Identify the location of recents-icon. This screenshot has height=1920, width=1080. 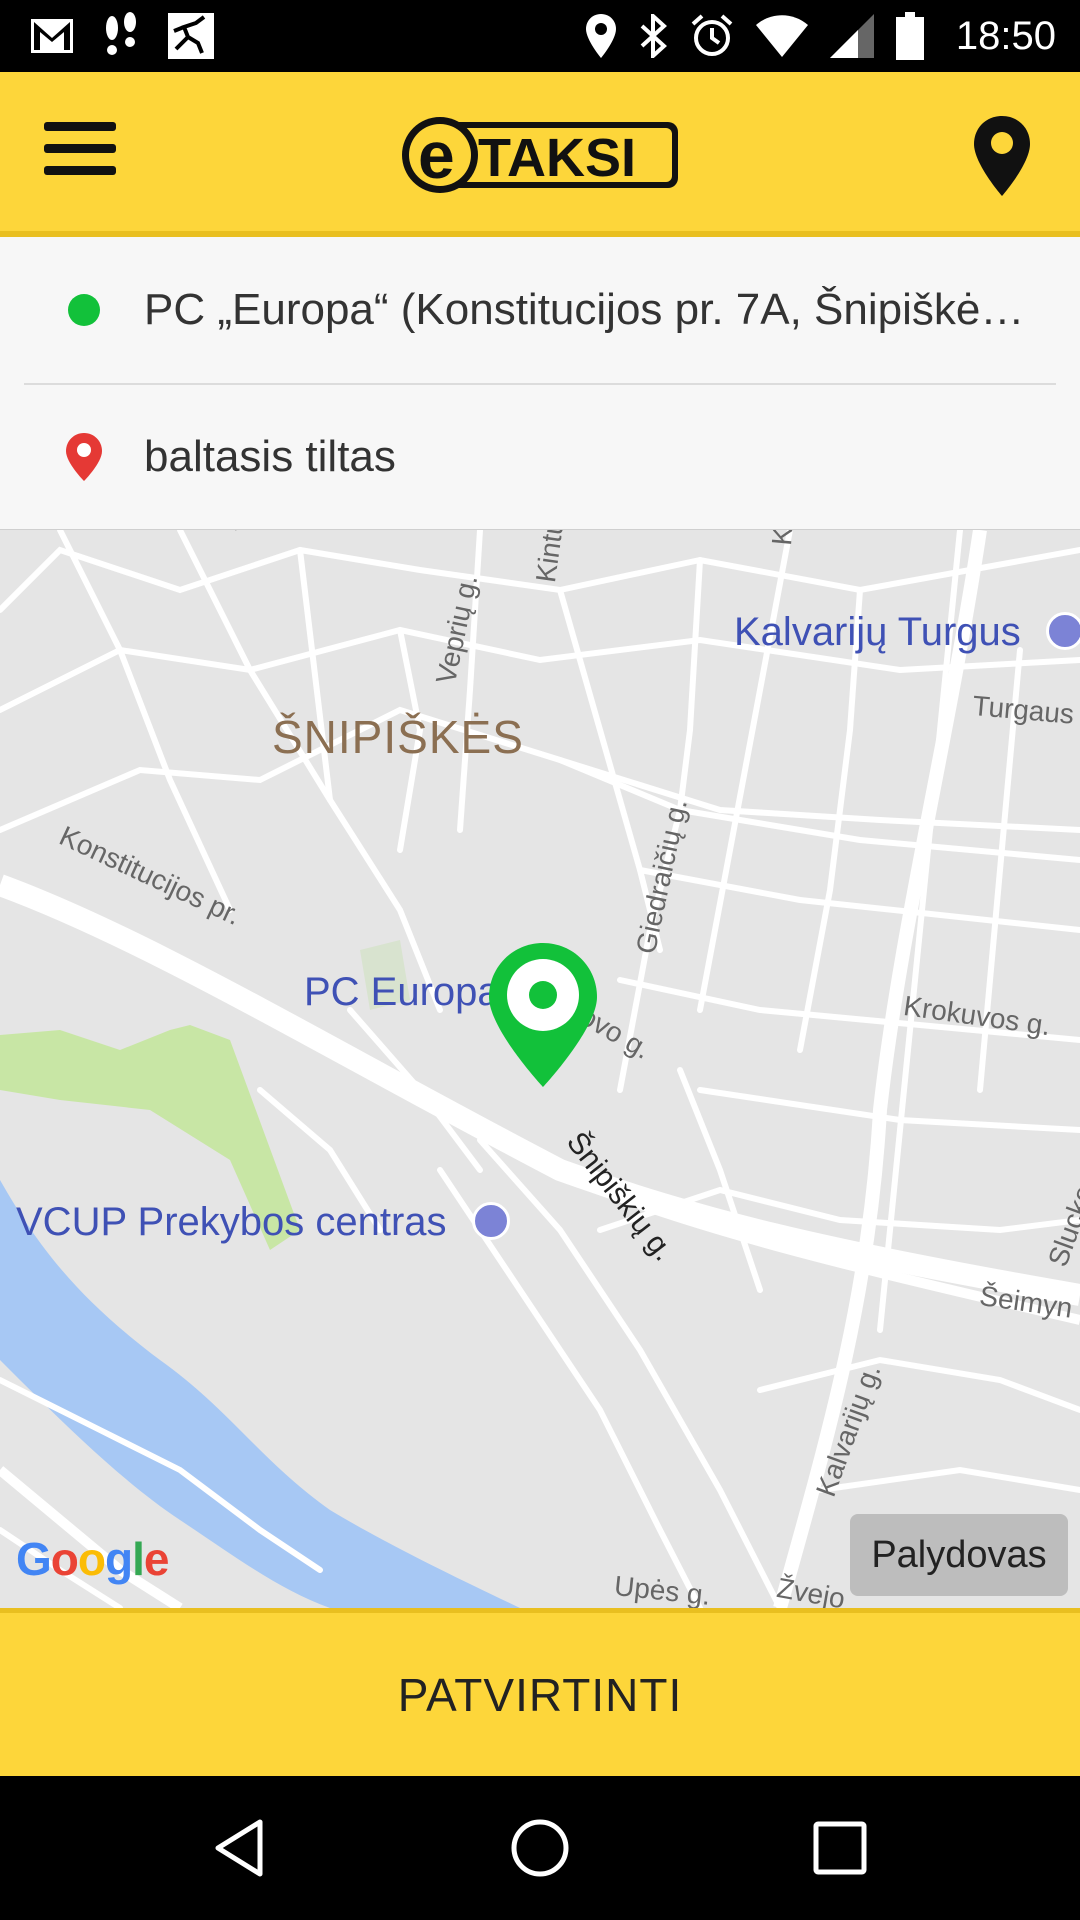
(840, 1848).